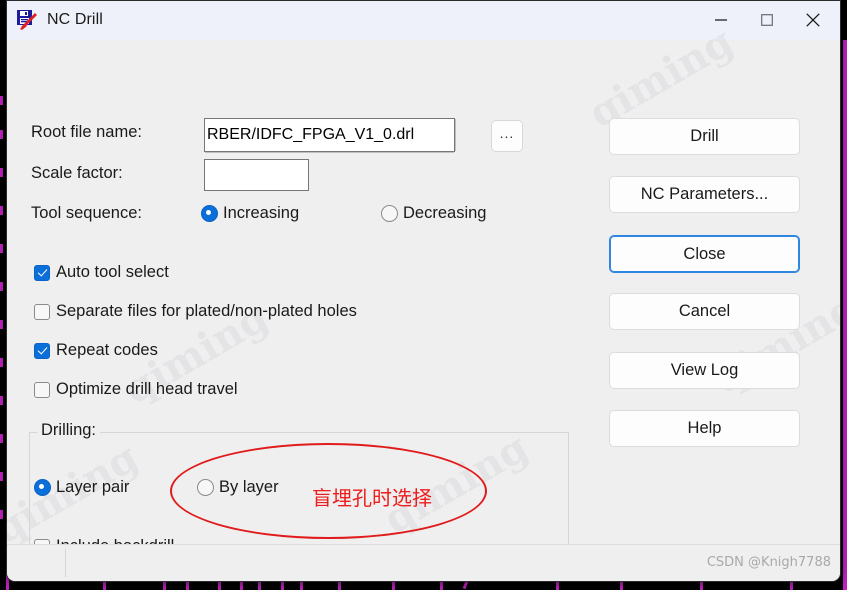 Image resolution: width=847 pixels, height=590 pixels. Describe the element at coordinates (768, 562) in the screenshot. I see `csdn-watermark: CSDN @Knigh7788` at that location.